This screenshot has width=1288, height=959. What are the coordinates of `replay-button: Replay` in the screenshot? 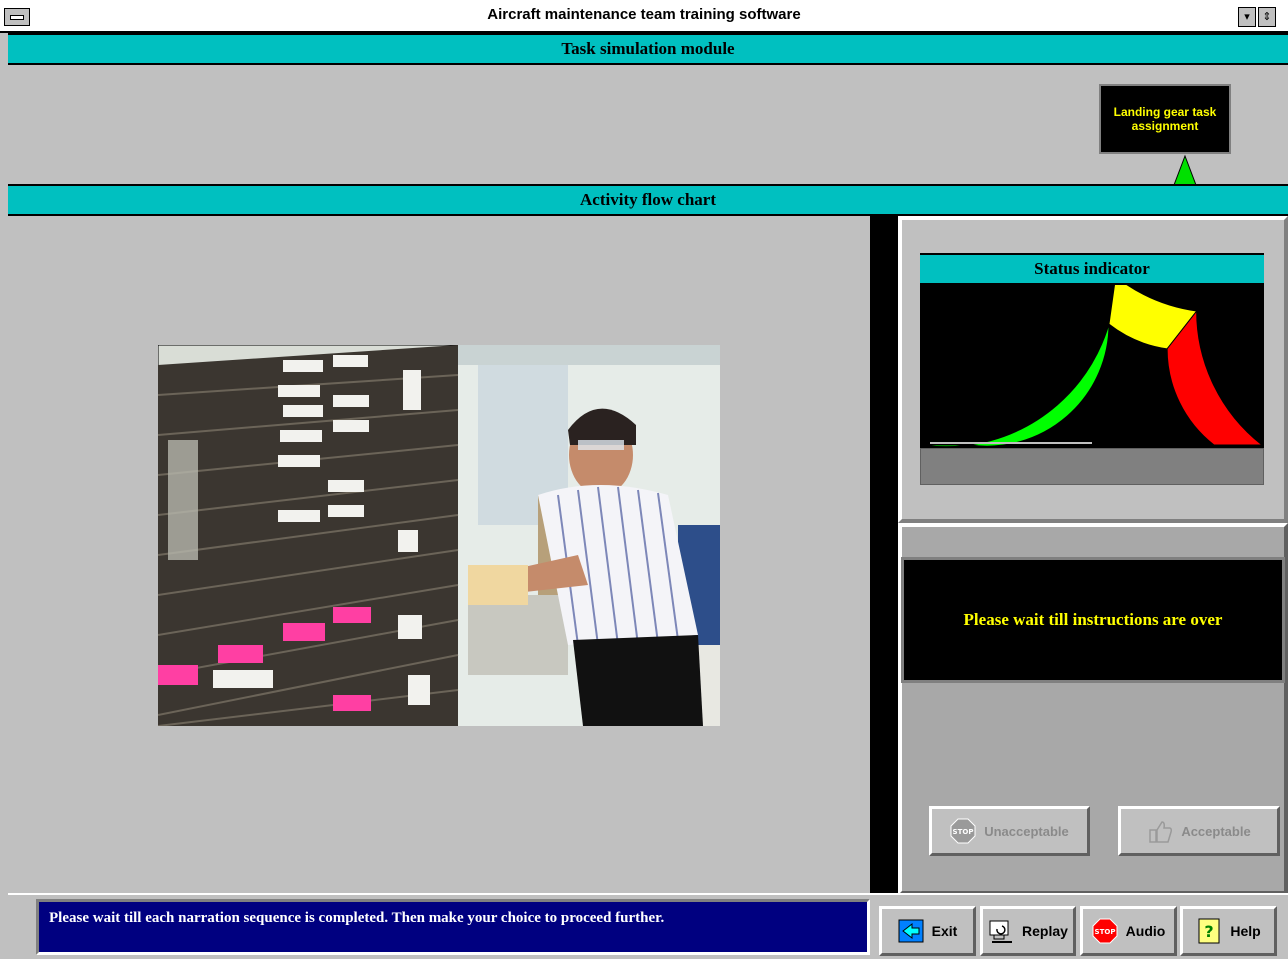 It's located at (1028, 931).